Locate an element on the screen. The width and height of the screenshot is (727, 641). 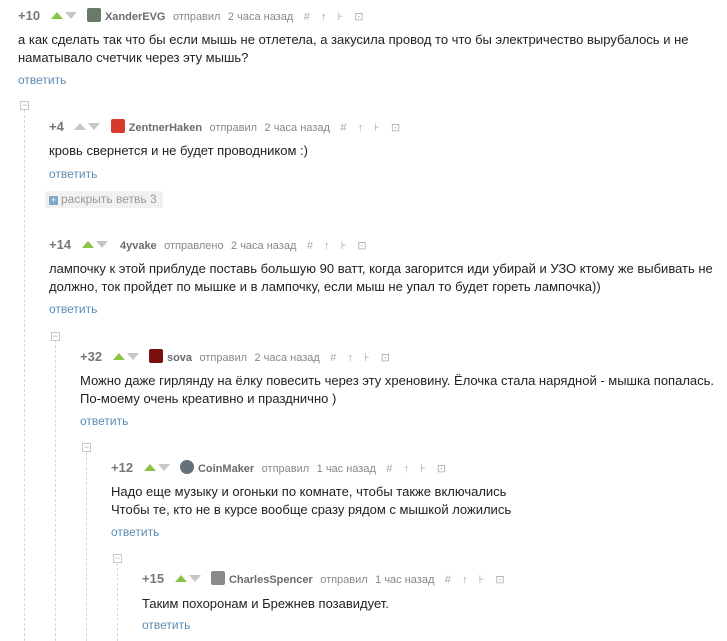
username: XanderEVG is located at coordinates (135, 17).